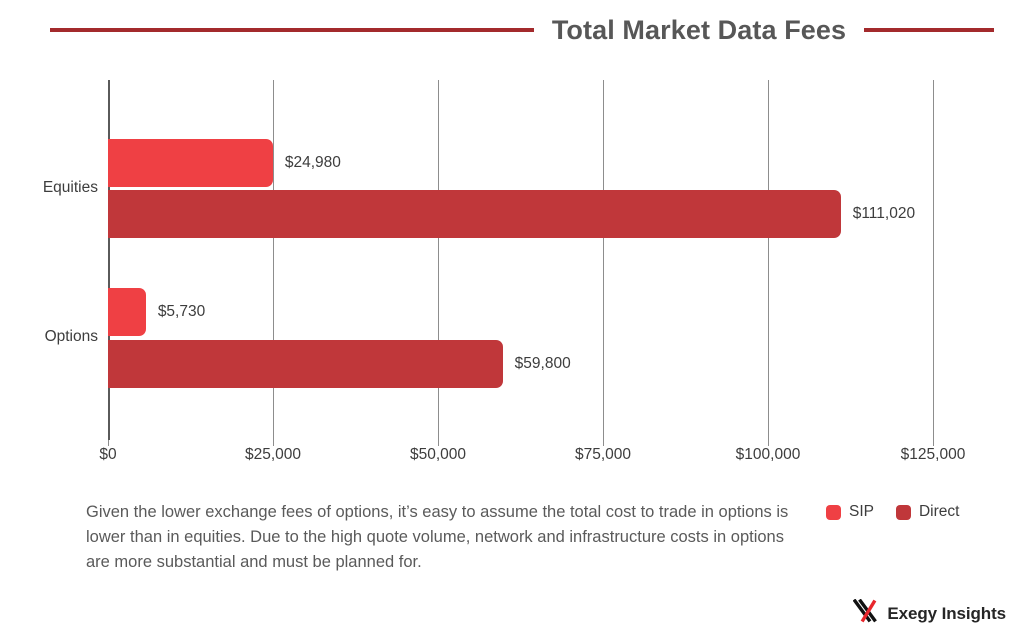 The height and width of the screenshot is (640, 1024). Describe the element at coordinates (884, 213) in the screenshot. I see `bar-value-label-direct-equities: $111,020` at that location.